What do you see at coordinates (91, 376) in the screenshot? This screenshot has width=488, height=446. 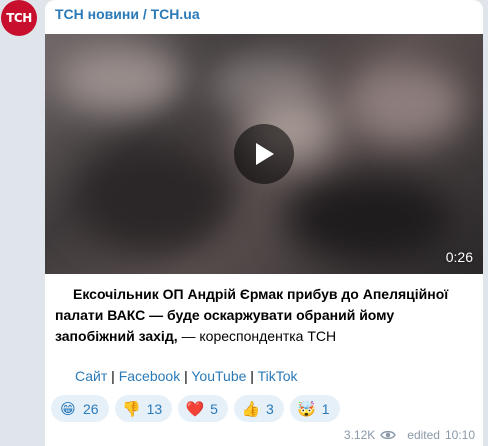 I see `link-site: Сайт` at bounding box center [91, 376].